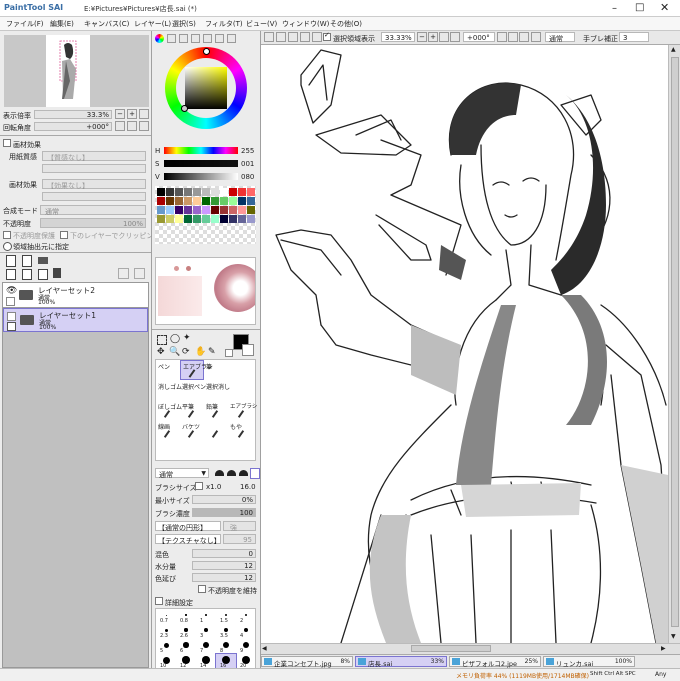 The width and height of the screenshot is (680, 681). What do you see at coordinates (207, 38) in the screenshot?
I see `mixer-mode-icon` at bounding box center [207, 38].